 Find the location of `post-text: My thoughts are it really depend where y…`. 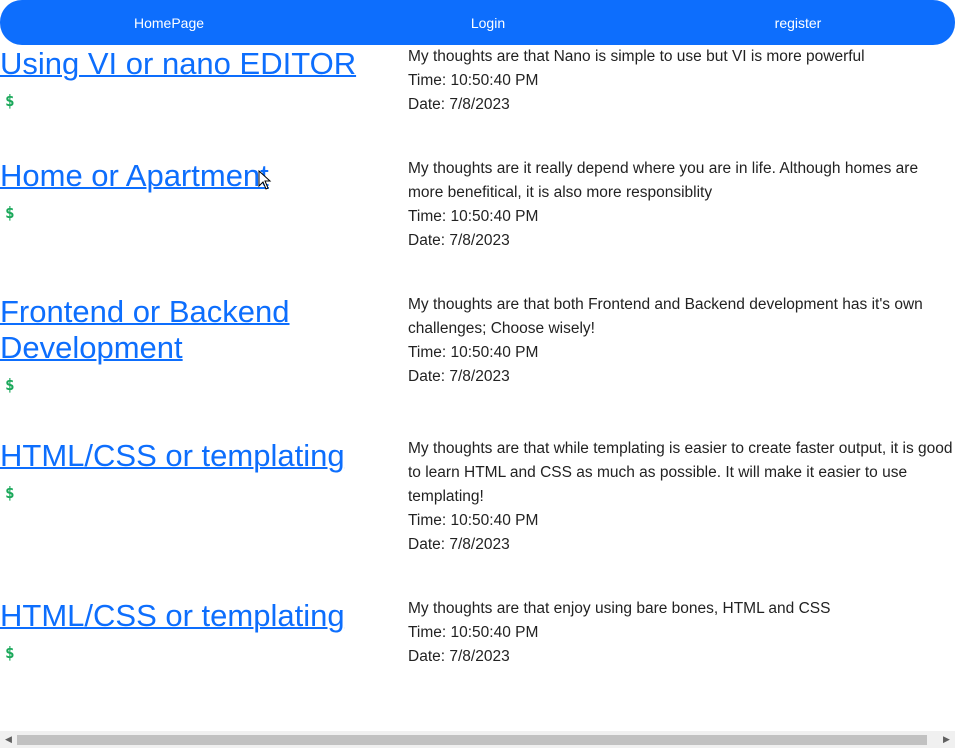

post-text: My thoughts are it really depend where y… is located at coordinates (663, 180).